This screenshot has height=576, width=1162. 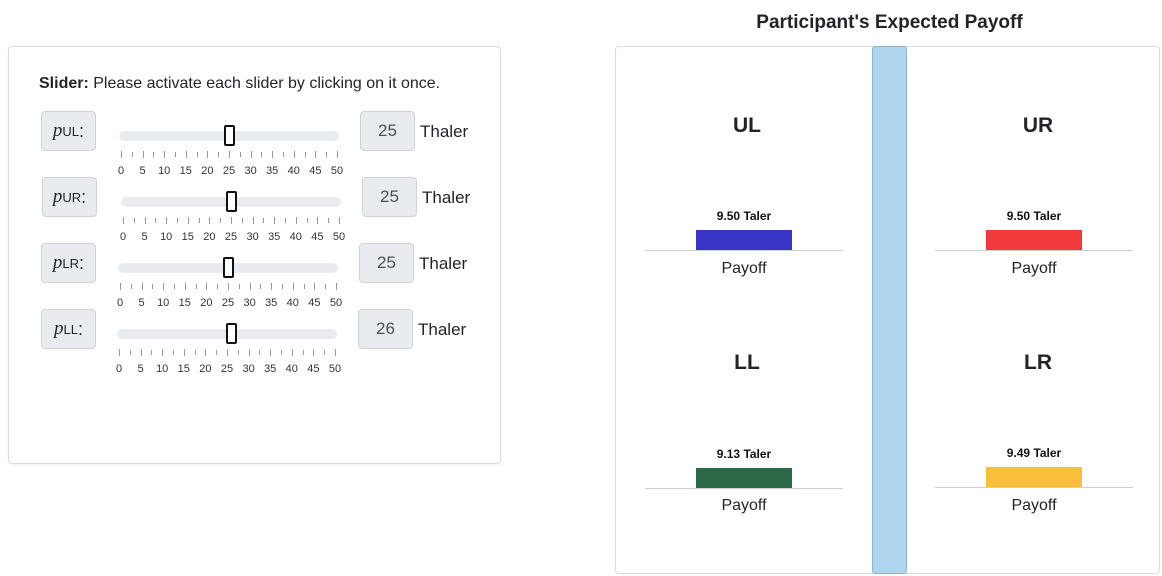 I want to click on slider-thumb-lr, so click(x=228, y=267).